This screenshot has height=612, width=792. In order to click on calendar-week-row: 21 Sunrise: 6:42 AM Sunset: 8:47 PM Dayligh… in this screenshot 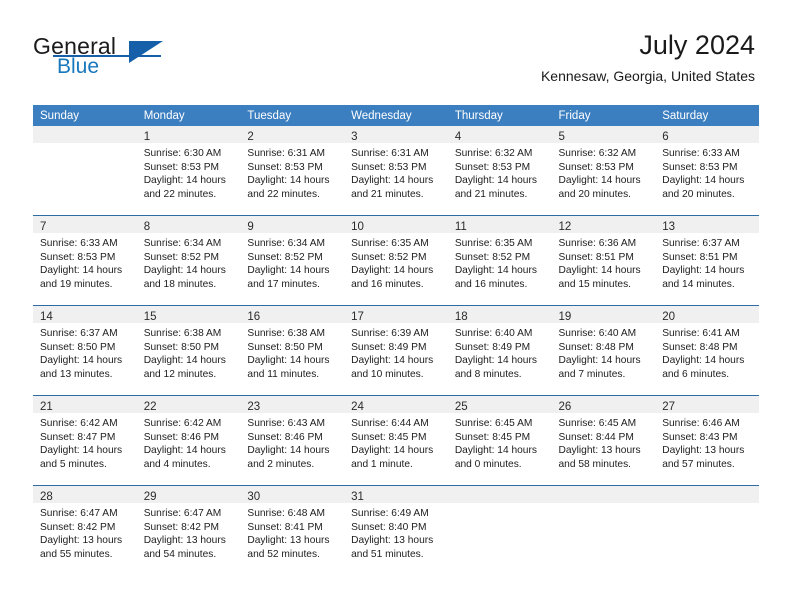, I will do `click(396, 440)`.